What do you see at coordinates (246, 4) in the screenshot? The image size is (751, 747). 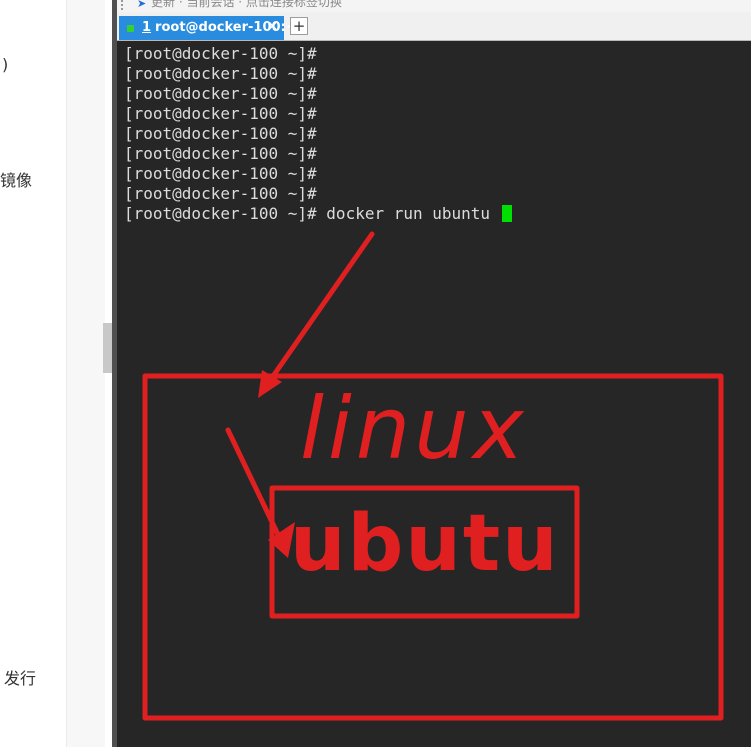 I see `notice-text: 更新 · 当前会话 · 点击连接标签切换` at bounding box center [246, 4].